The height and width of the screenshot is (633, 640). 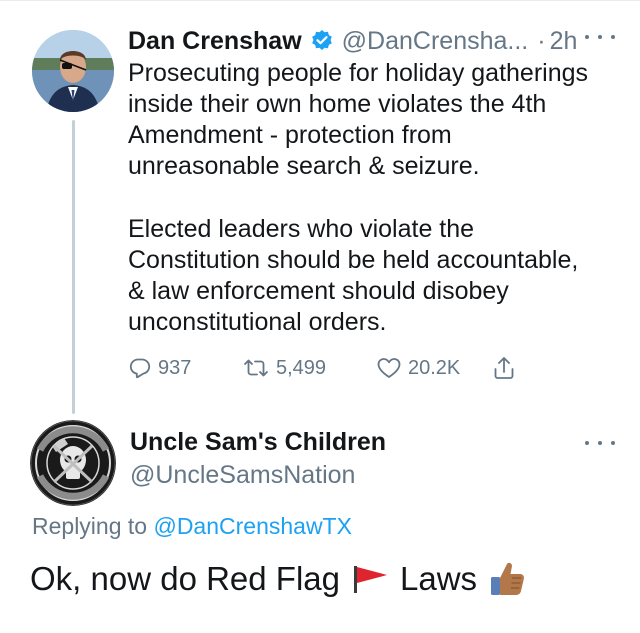 What do you see at coordinates (242, 475) in the screenshot?
I see `author-handle: @UncleSamsNation` at bounding box center [242, 475].